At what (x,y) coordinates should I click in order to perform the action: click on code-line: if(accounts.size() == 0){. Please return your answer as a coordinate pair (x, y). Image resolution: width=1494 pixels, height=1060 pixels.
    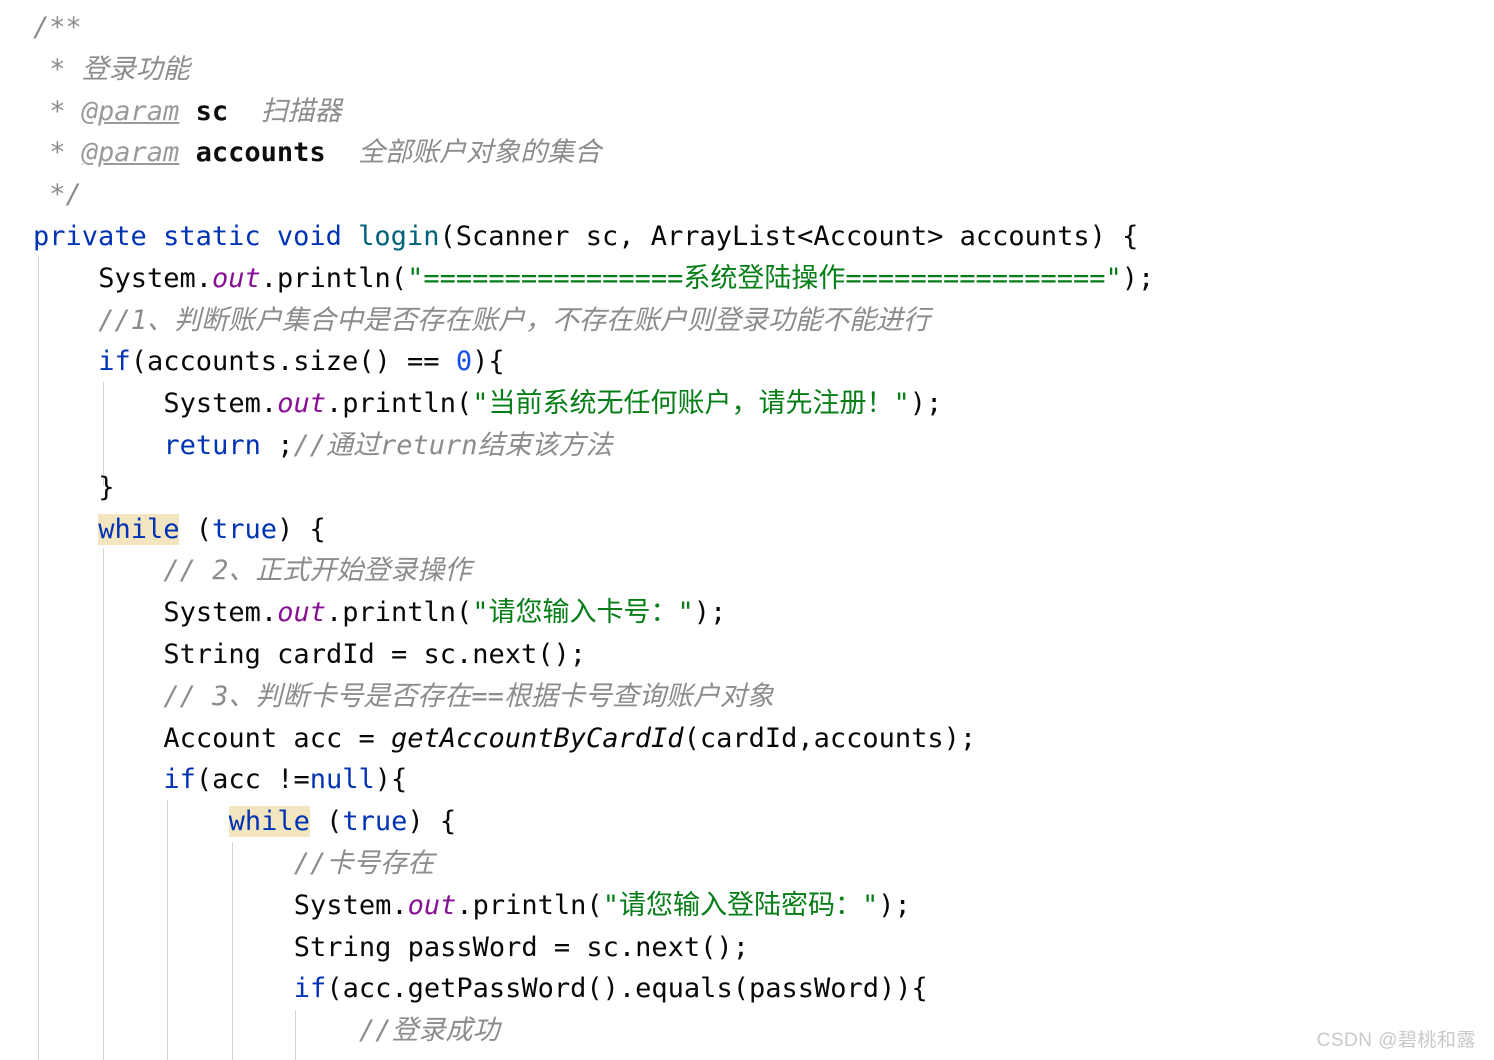
    Looking at the image, I should click on (252, 362).